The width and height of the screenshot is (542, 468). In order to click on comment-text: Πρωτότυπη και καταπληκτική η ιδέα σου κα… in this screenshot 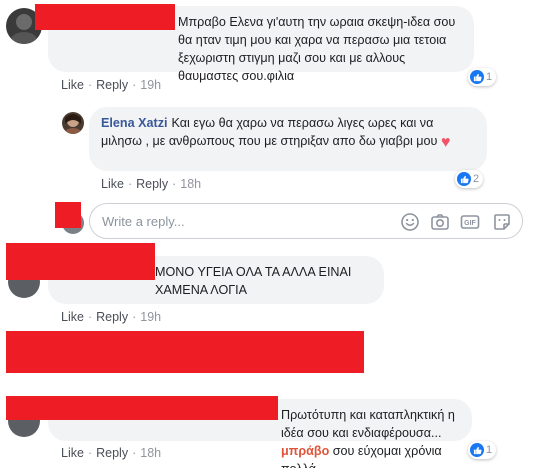, I will do `click(368, 424)`.